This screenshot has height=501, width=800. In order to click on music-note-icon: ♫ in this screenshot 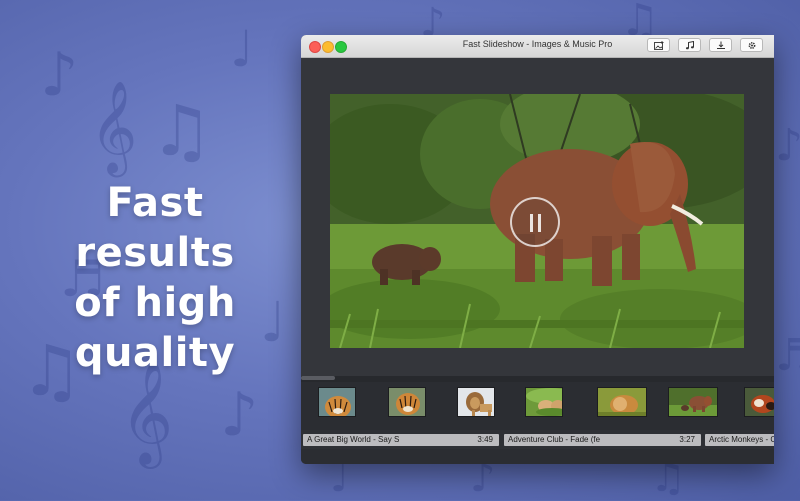, I will do `click(181, 131)`.